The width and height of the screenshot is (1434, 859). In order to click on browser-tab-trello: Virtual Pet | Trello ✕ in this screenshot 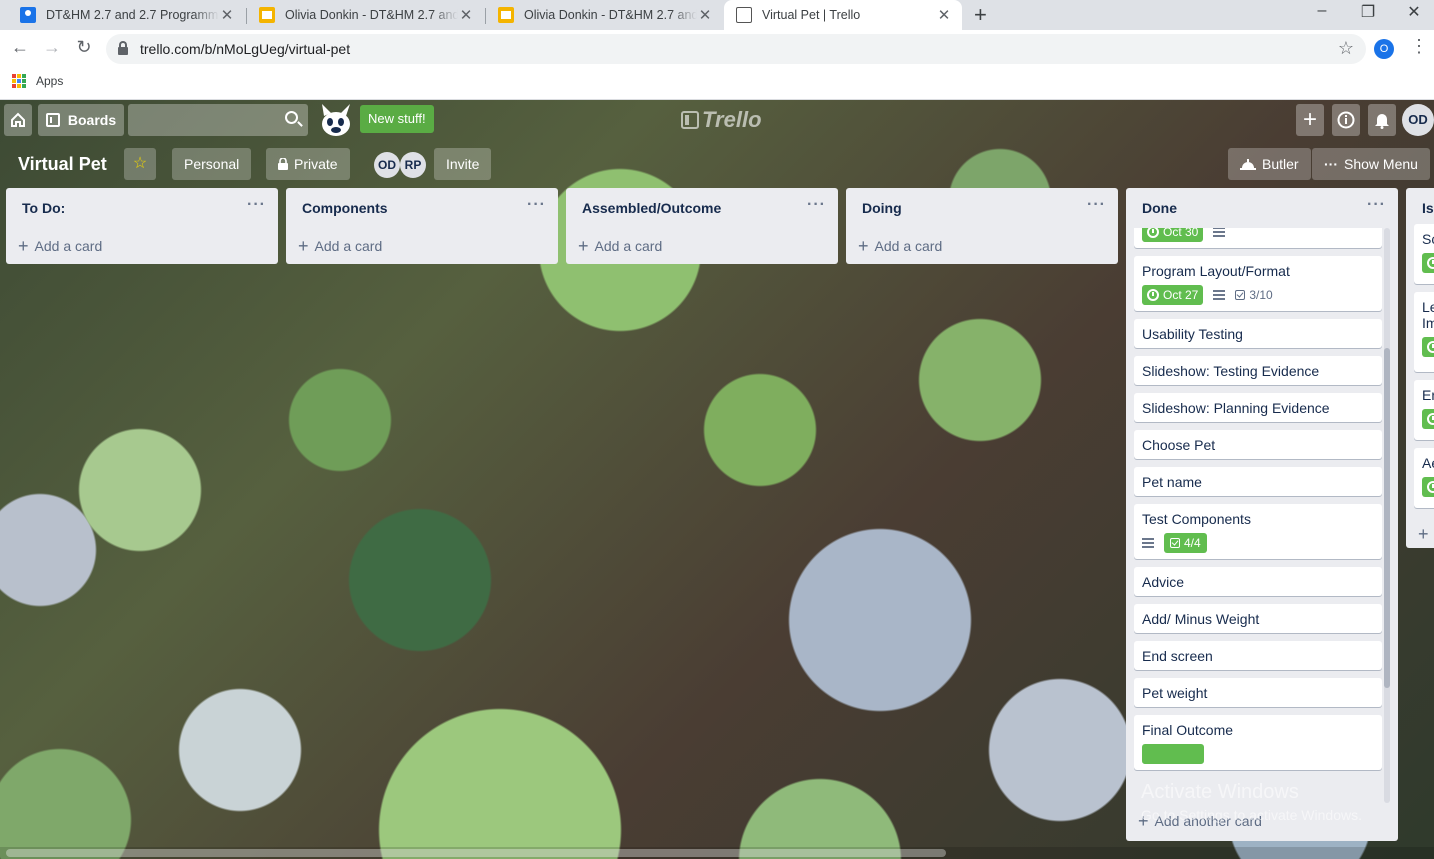, I will do `click(843, 15)`.